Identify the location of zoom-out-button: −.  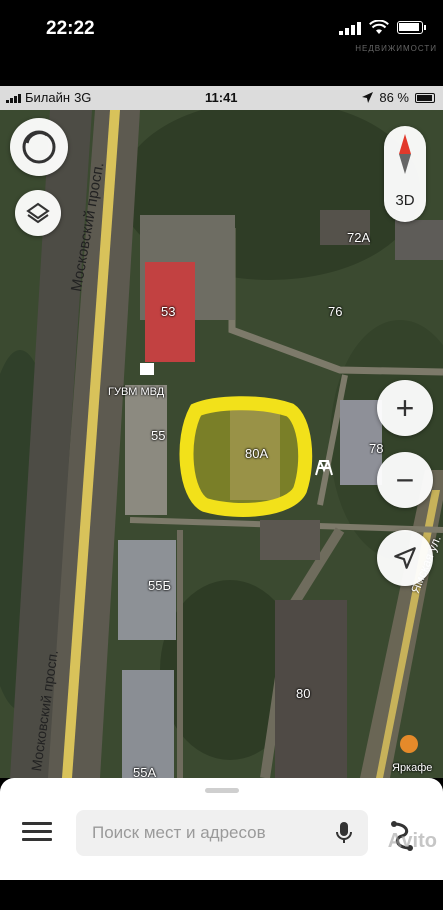
(405, 480).